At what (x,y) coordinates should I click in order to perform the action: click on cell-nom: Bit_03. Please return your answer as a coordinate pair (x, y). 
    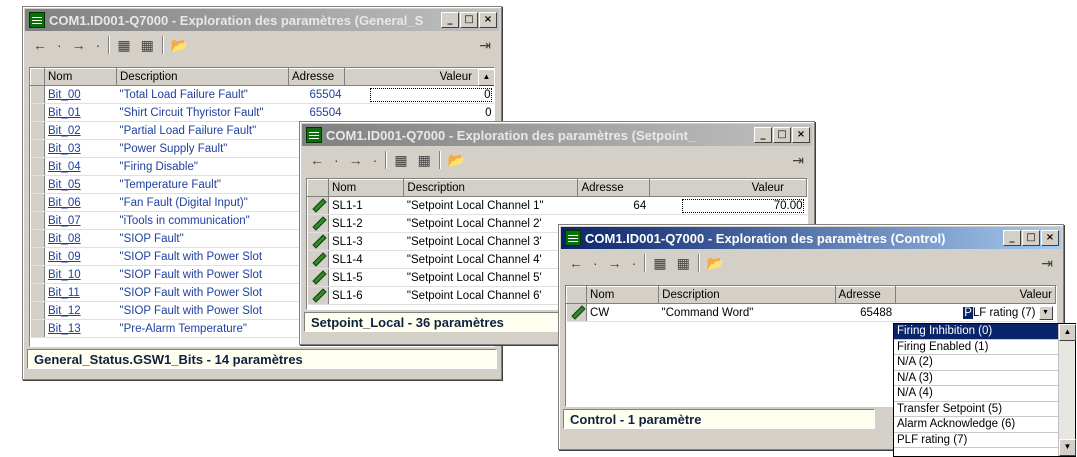
    Looking at the image, I should click on (80, 148).